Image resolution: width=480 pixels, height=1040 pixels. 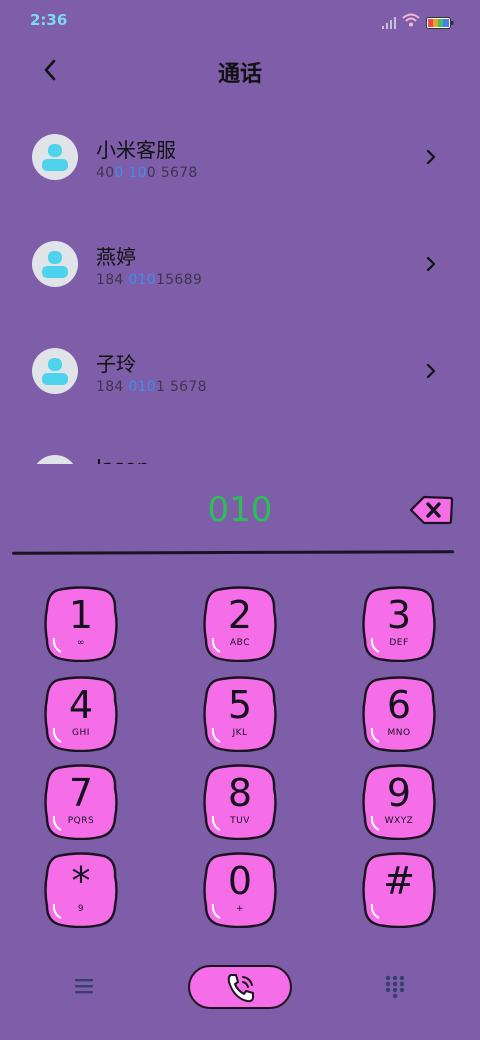 What do you see at coordinates (147, 173) in the screenshot?
I see `contact-number: 400 100 5678` at bounding box center [147, 173].